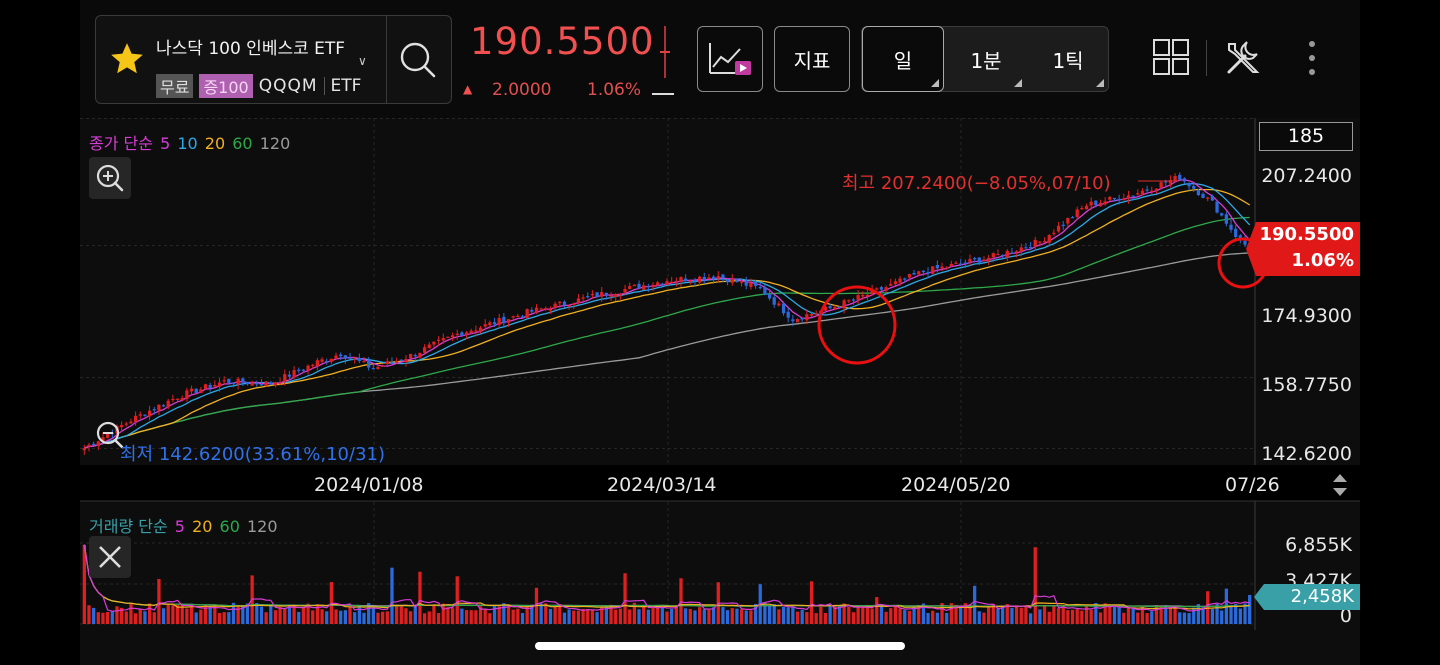 This screenshot has height=665, width=1440. Describe the element at coordinates (1340, 485) in the screenshot. I see `scroll-up-down-icon` at that location.